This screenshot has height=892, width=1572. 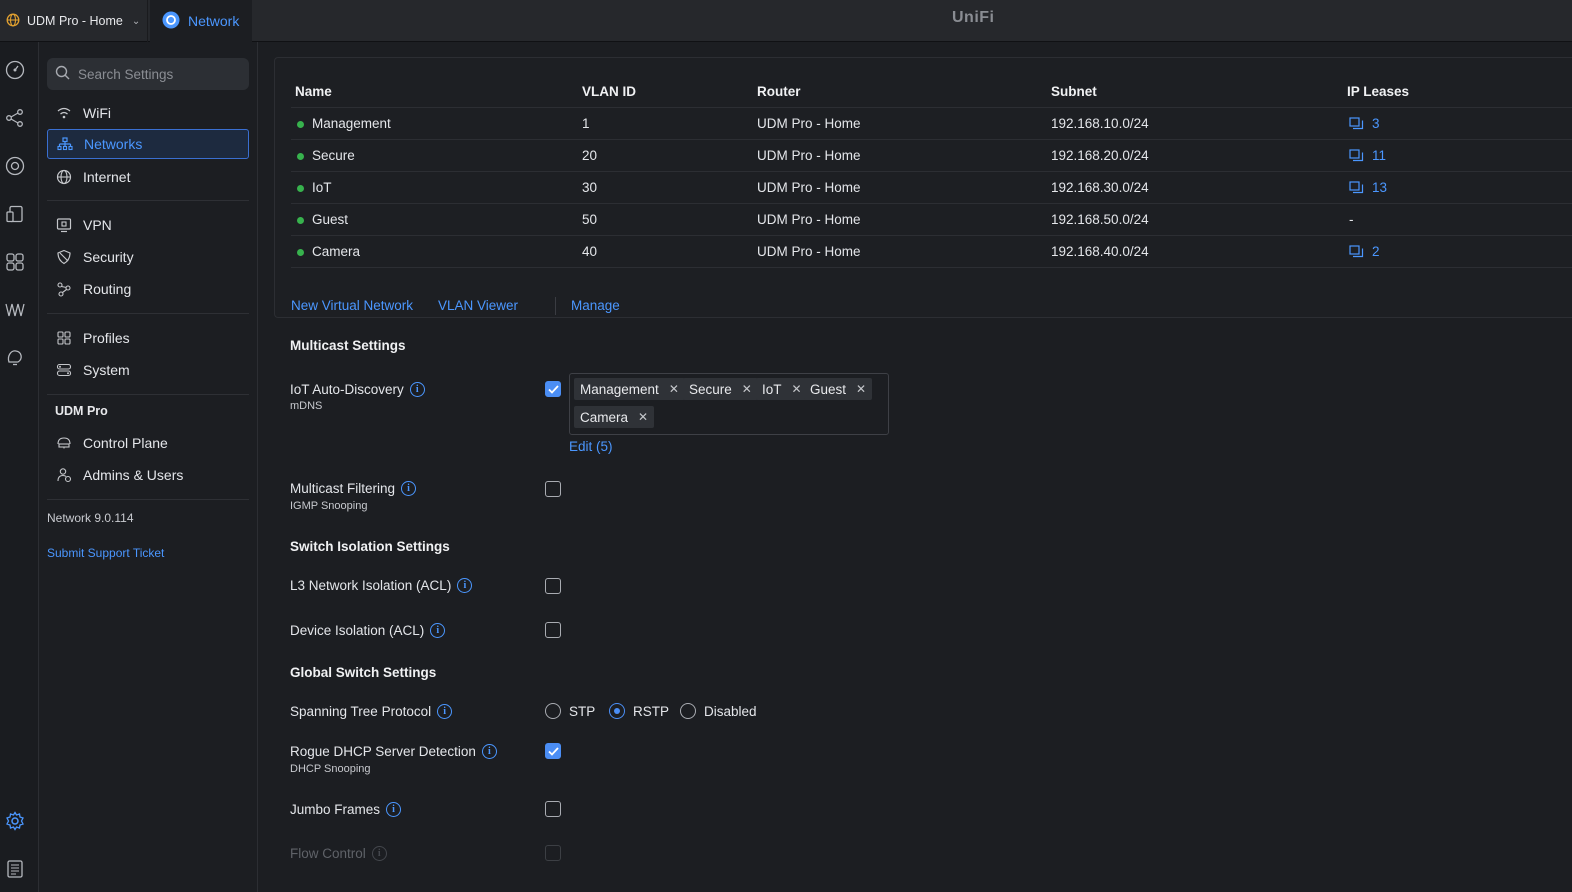 What do you see at coordinates (809, 251) in the screenshot?
I see `router: UDM Pro - Home` at bounding box center [809, 251].